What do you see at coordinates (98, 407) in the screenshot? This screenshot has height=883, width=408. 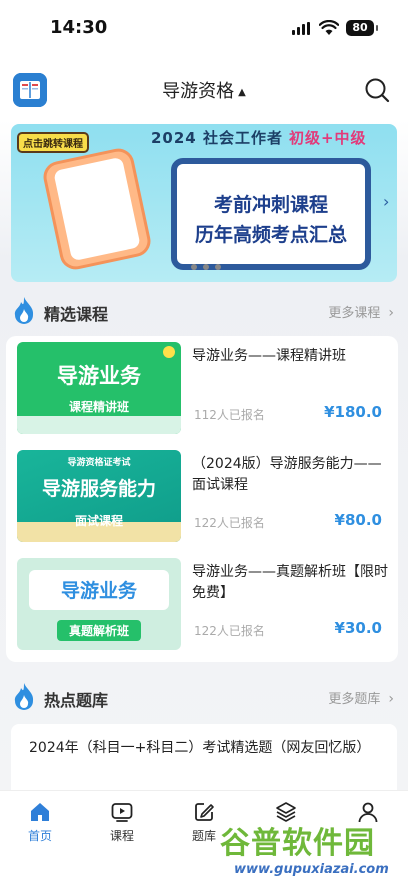 I see `thumb-subtitle: 课程精讲班` at bounding box center [98, 407].